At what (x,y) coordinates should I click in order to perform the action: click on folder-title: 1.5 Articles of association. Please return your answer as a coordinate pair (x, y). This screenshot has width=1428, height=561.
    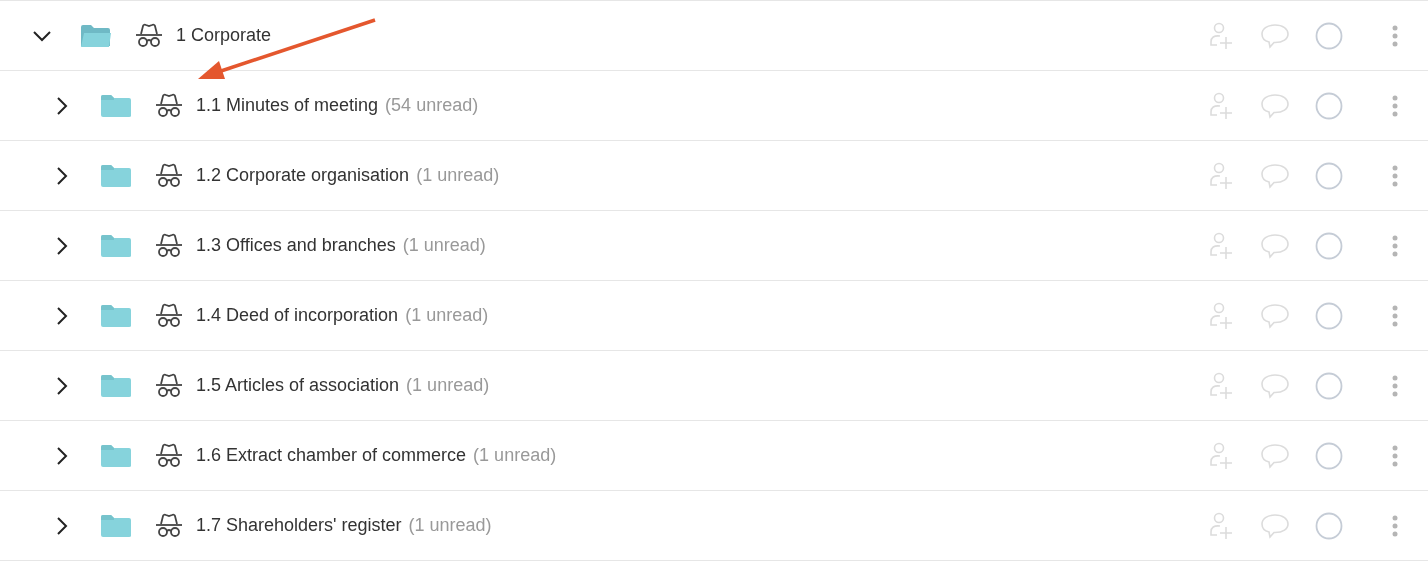
    Looking at the image, I should click on (298, 385).